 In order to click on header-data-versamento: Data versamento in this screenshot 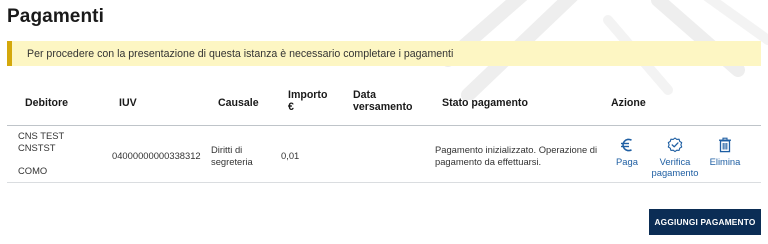, I will do `click(382, 101)`.